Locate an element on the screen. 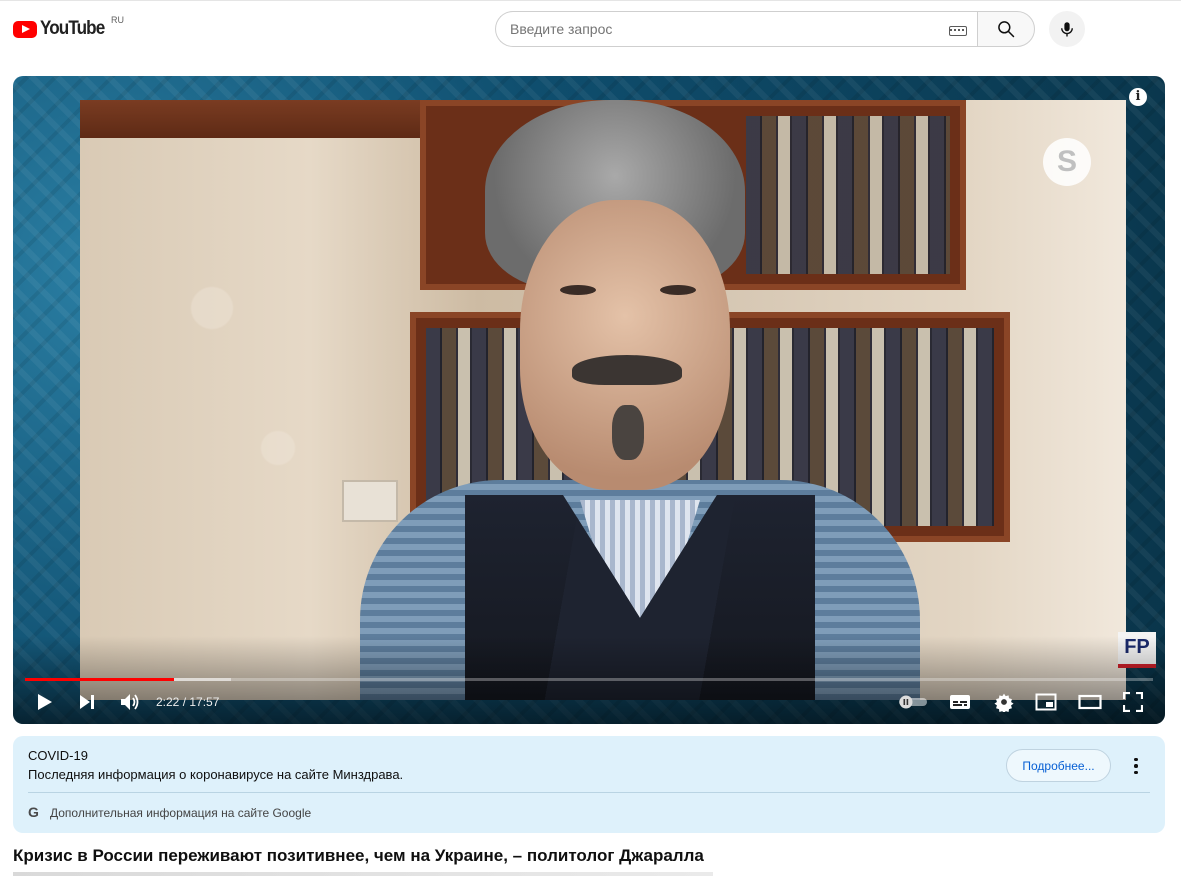  autoplay-toggle-icon is located at coordinates (913, 702).